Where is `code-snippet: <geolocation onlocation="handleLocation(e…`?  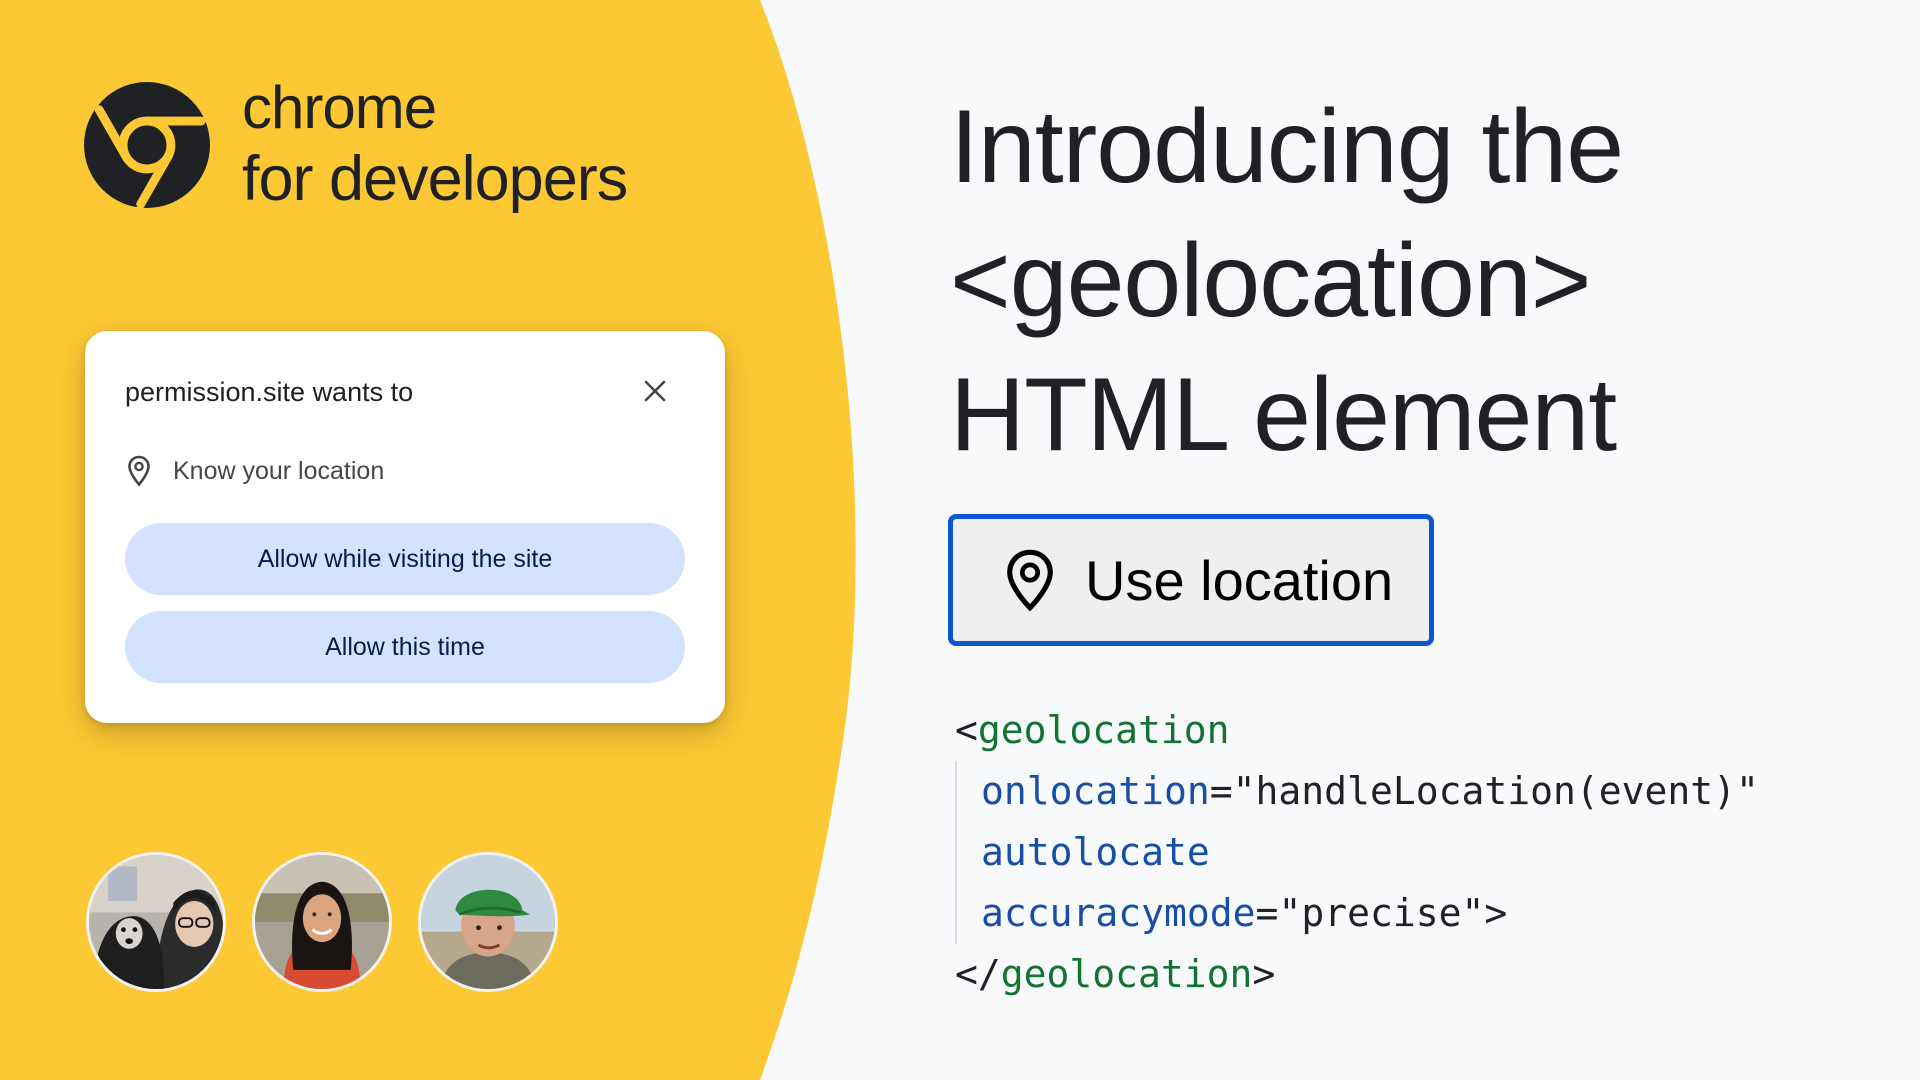
code-snippet: <geolocation onlocation="handleLocation(e… is located at coordinates (1357, 852).